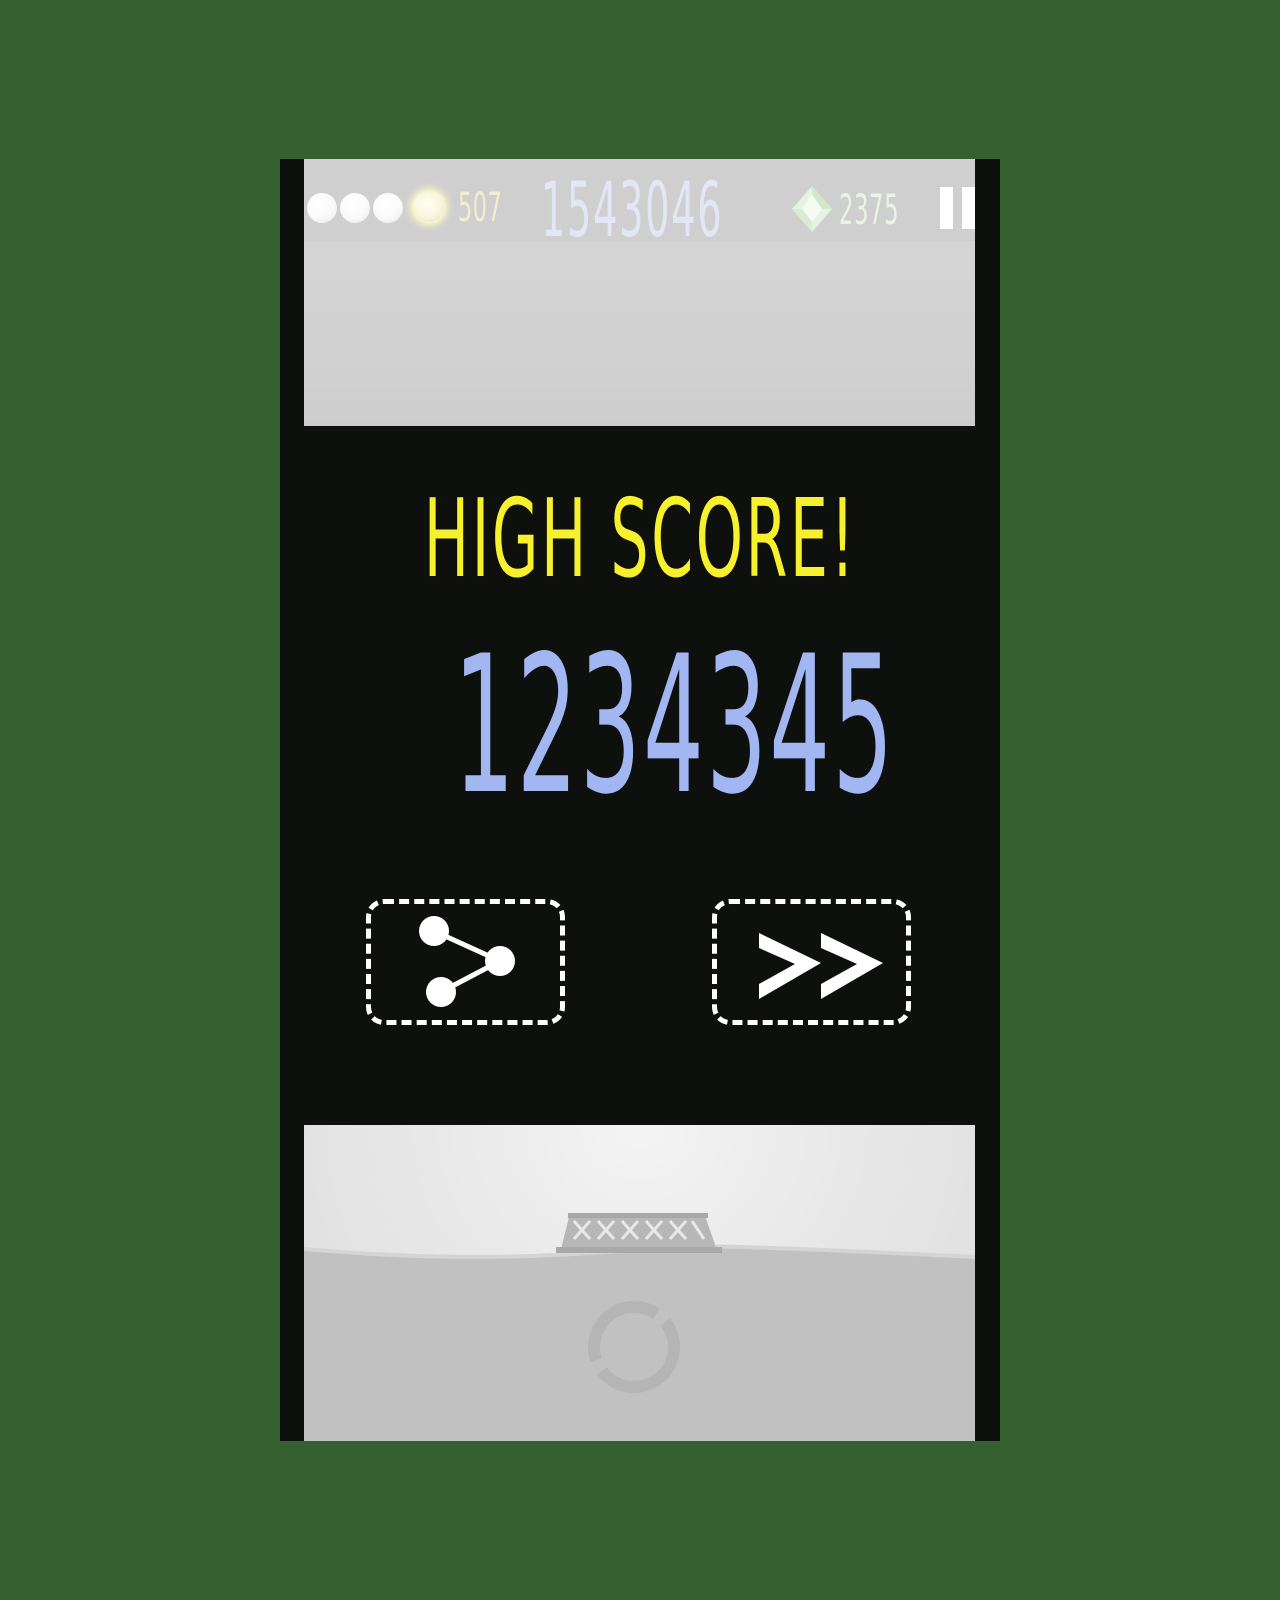  What do you see at coordinates (632, 209) in the screenshot?
I see `current-score: 1543046` at bounding box center [632, 209].